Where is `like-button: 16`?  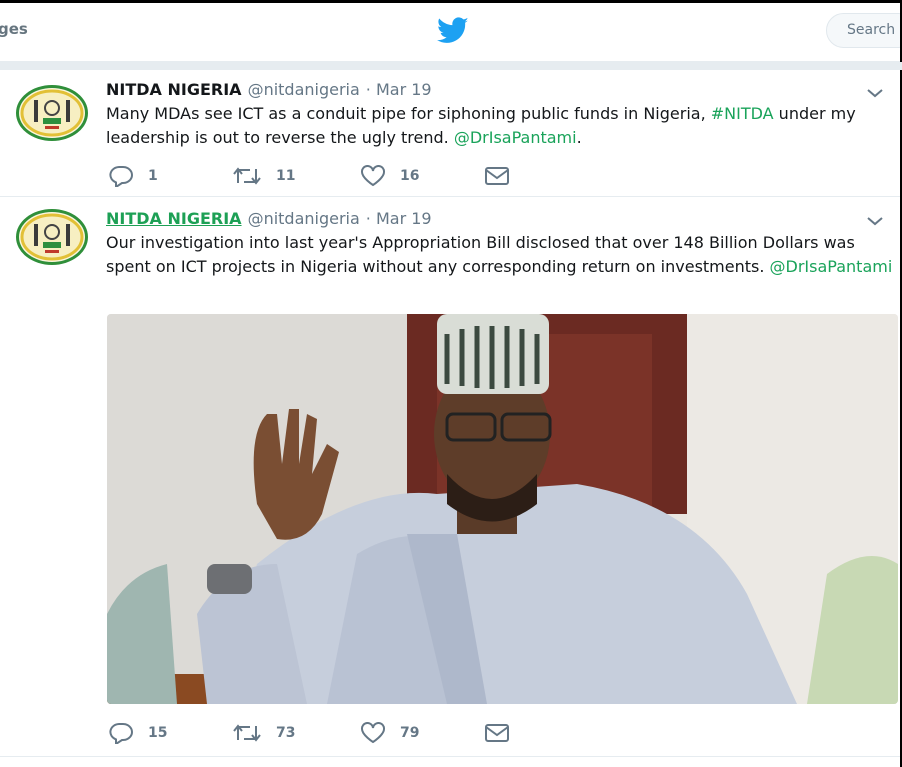 like-button: 16 is located at coordinates (389, 176).